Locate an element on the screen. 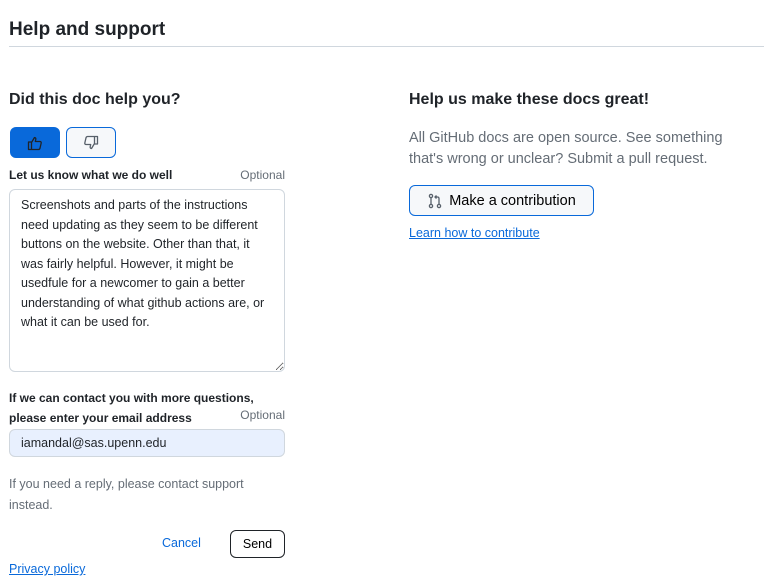 This screenshot has height=588, width=764. send-button: Send is located at coordinates (257, 544).